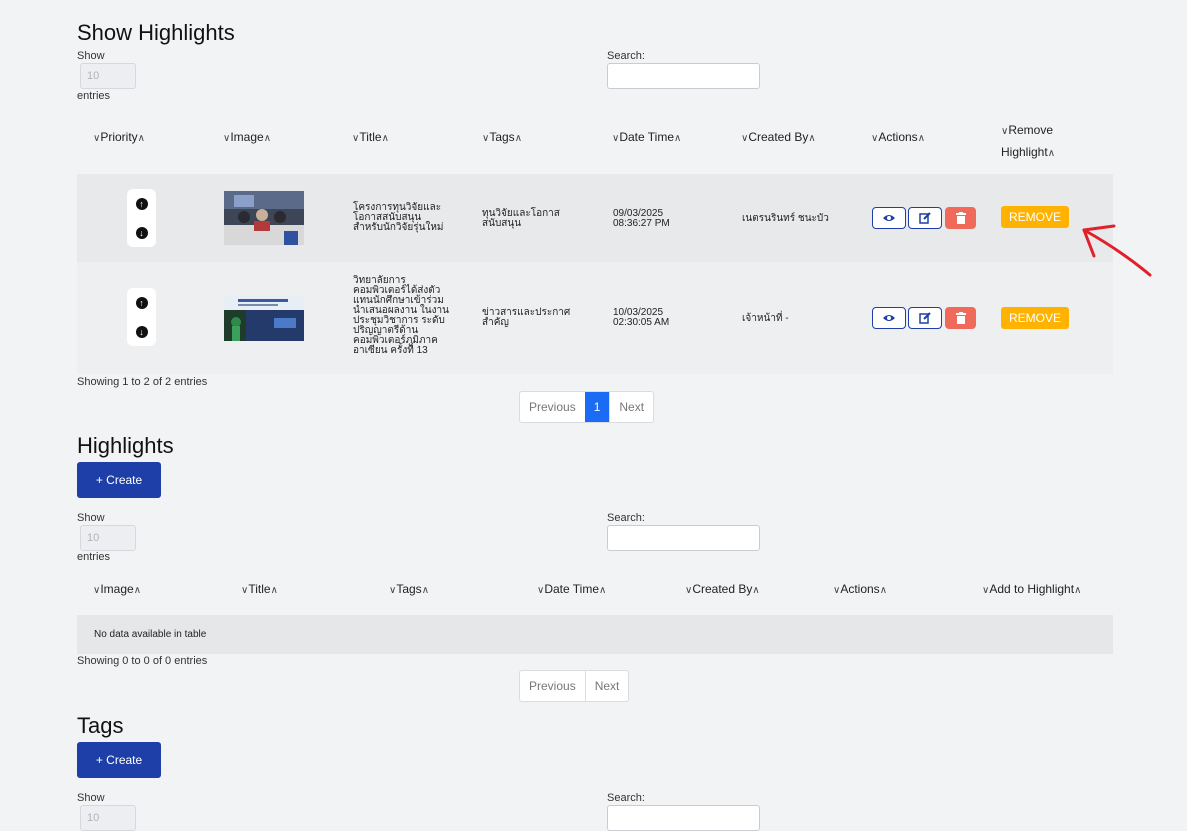  I want to click on table-info: Showing 1 to 2 of 2 entries, so click(142, 382).